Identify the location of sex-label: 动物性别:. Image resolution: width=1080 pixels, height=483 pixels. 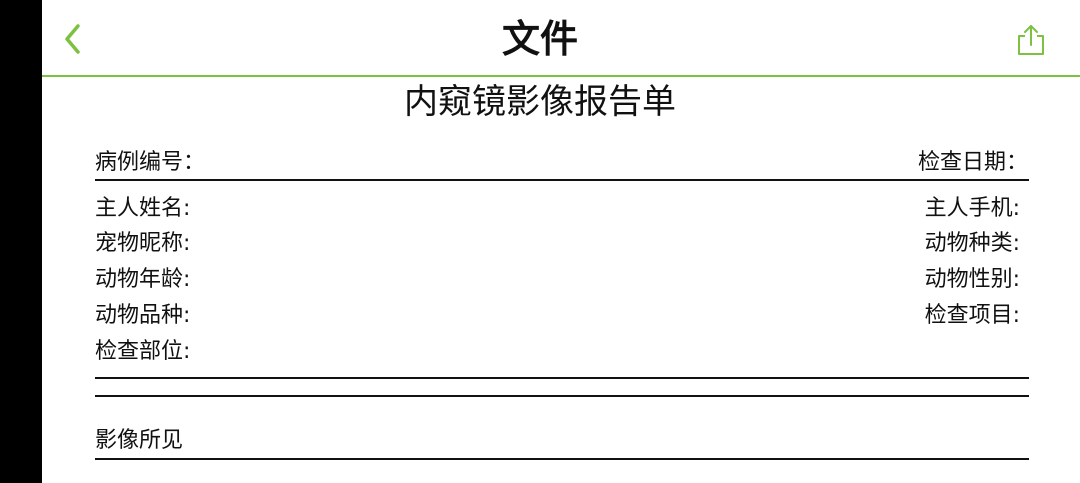
(972, 279).